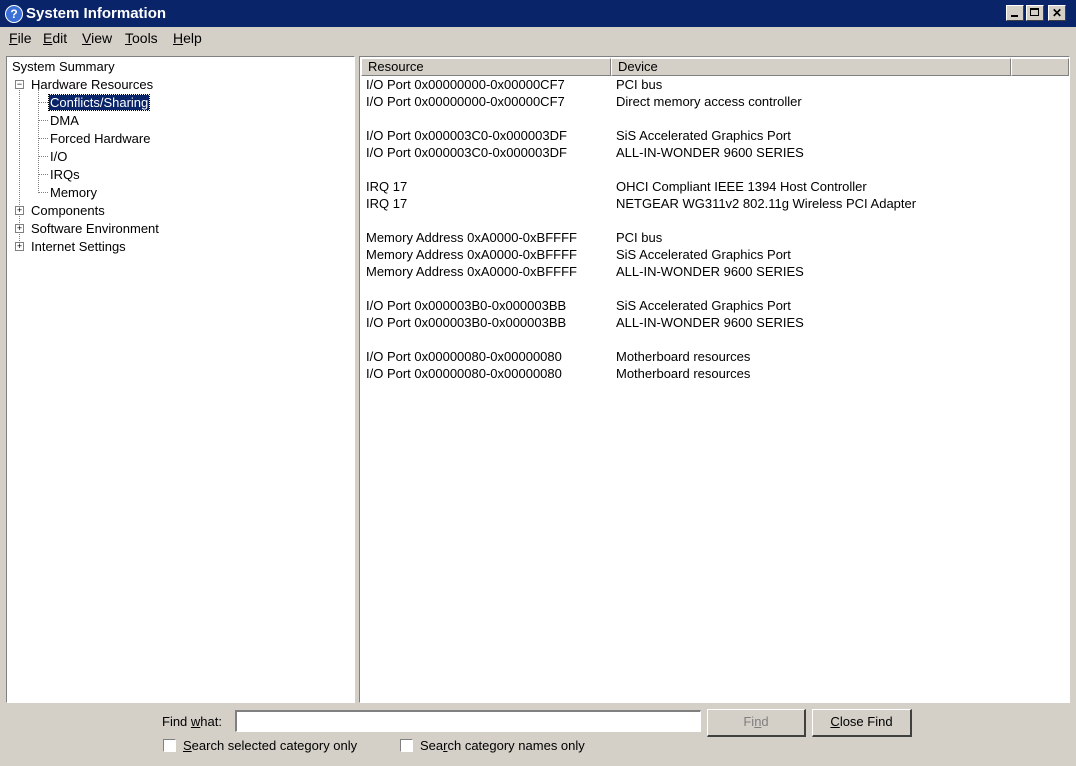 Image resolution: width=1076 pixels, height=766 pixels. I want to click on tree-item-internet-settings: Internet Settings, so click(78, 246).